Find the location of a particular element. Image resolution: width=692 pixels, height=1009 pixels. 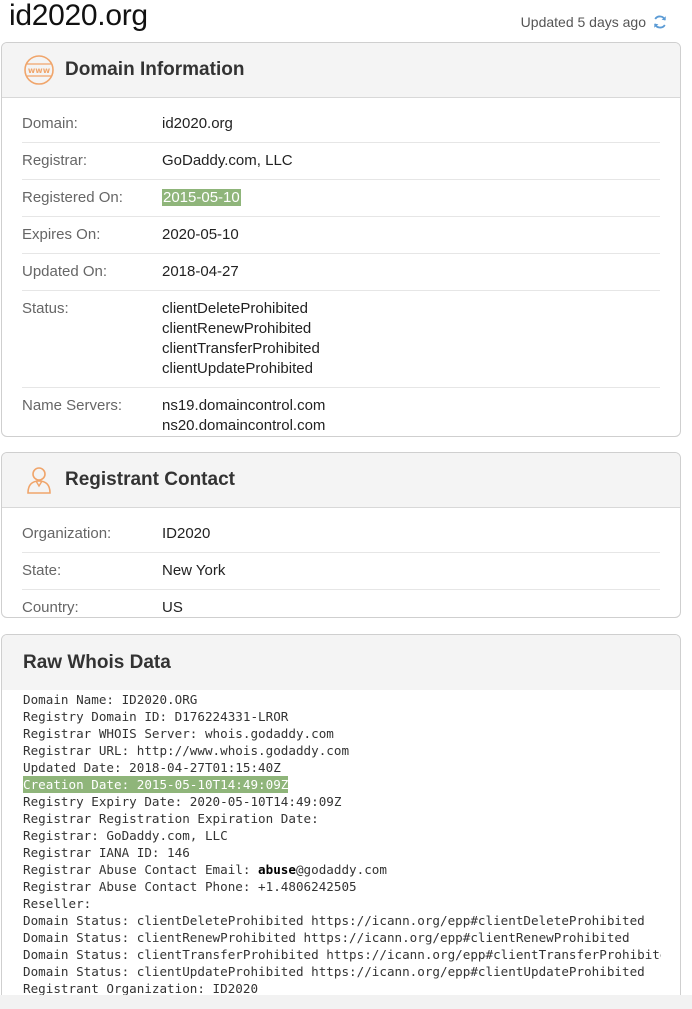

page-title: id2020.org is located at coordinates (78, 16).